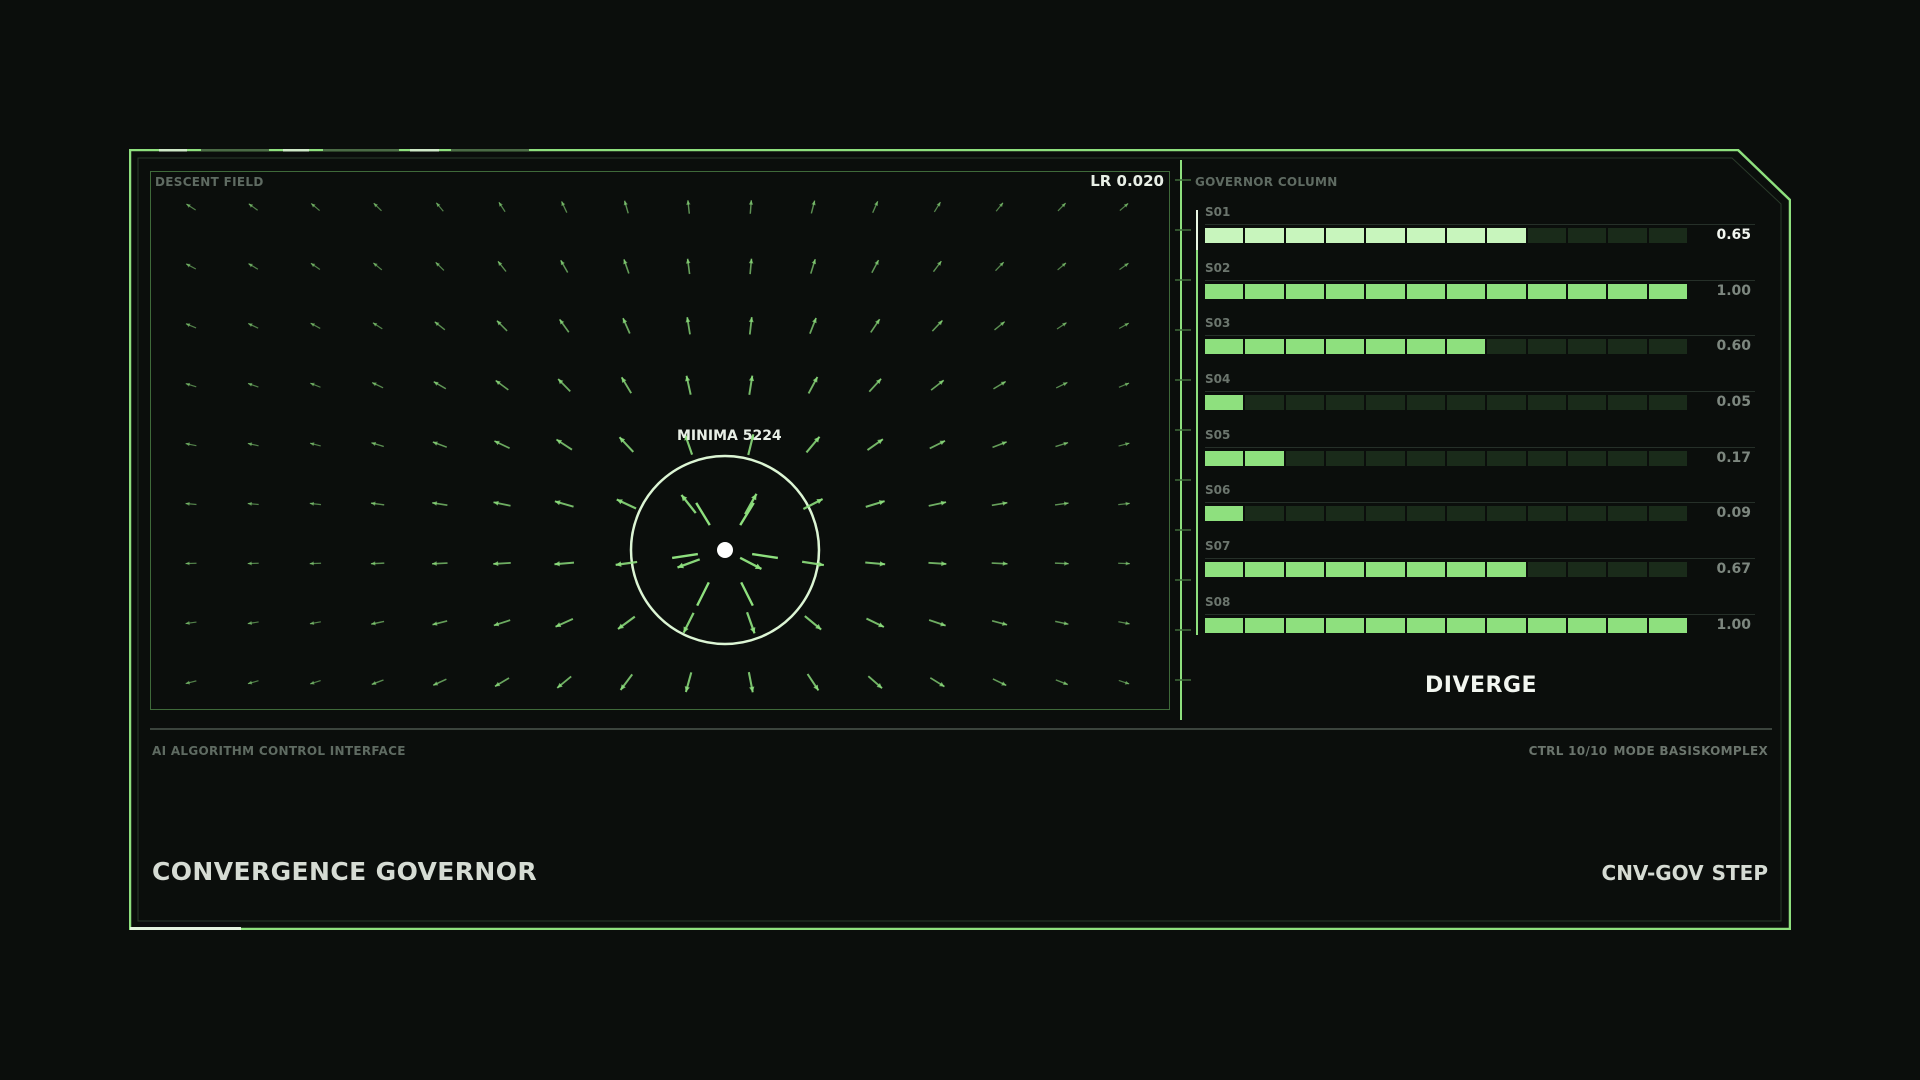  I want to click on app-title: CONVERGENCE GOVERNOR, so click(345, 871).